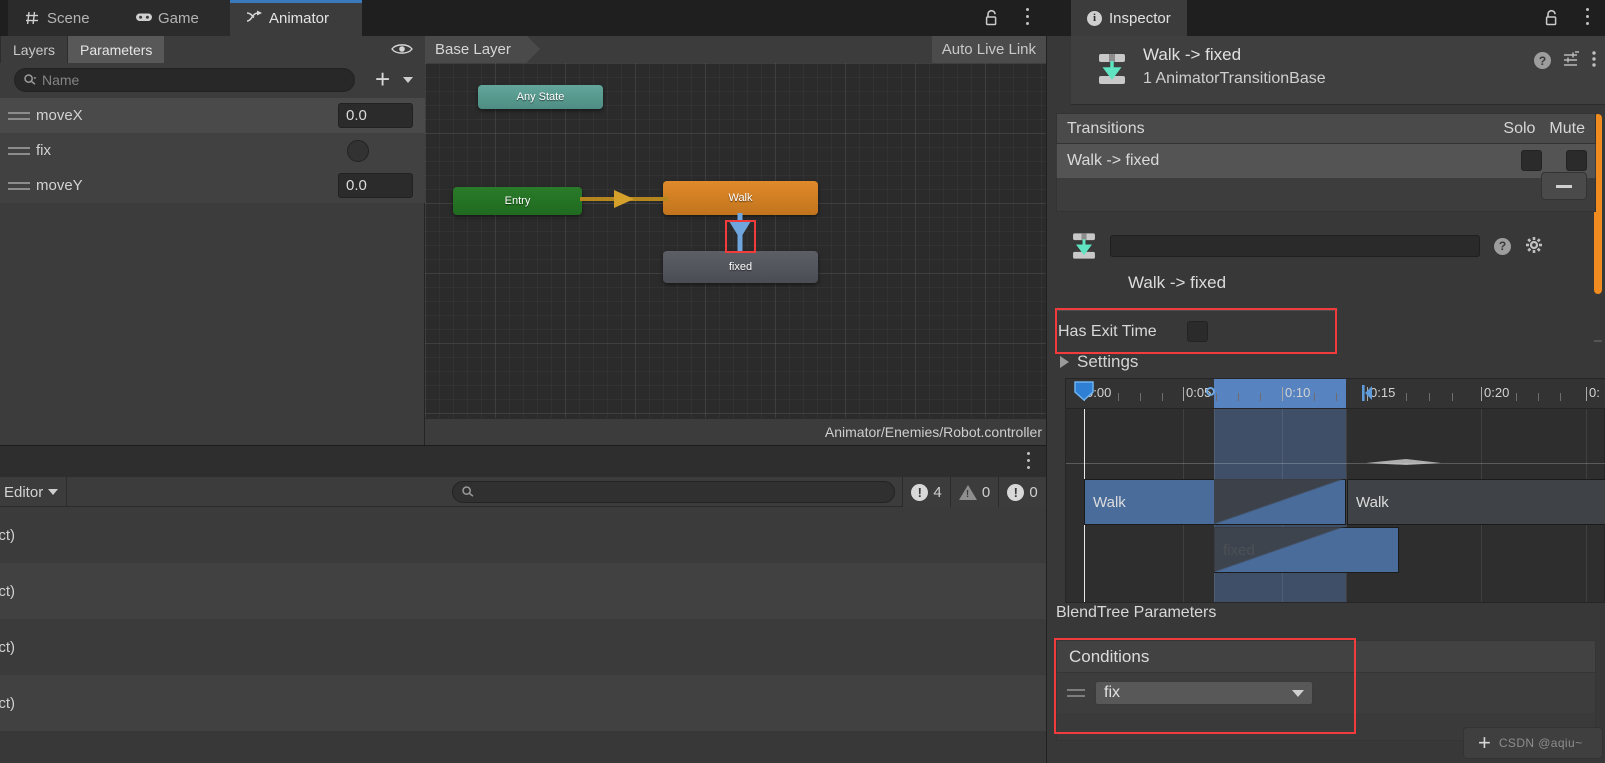  Describe the element at coordinates (1084, 391) in the screenshot. I see `playhead-knob-icon` at that location.